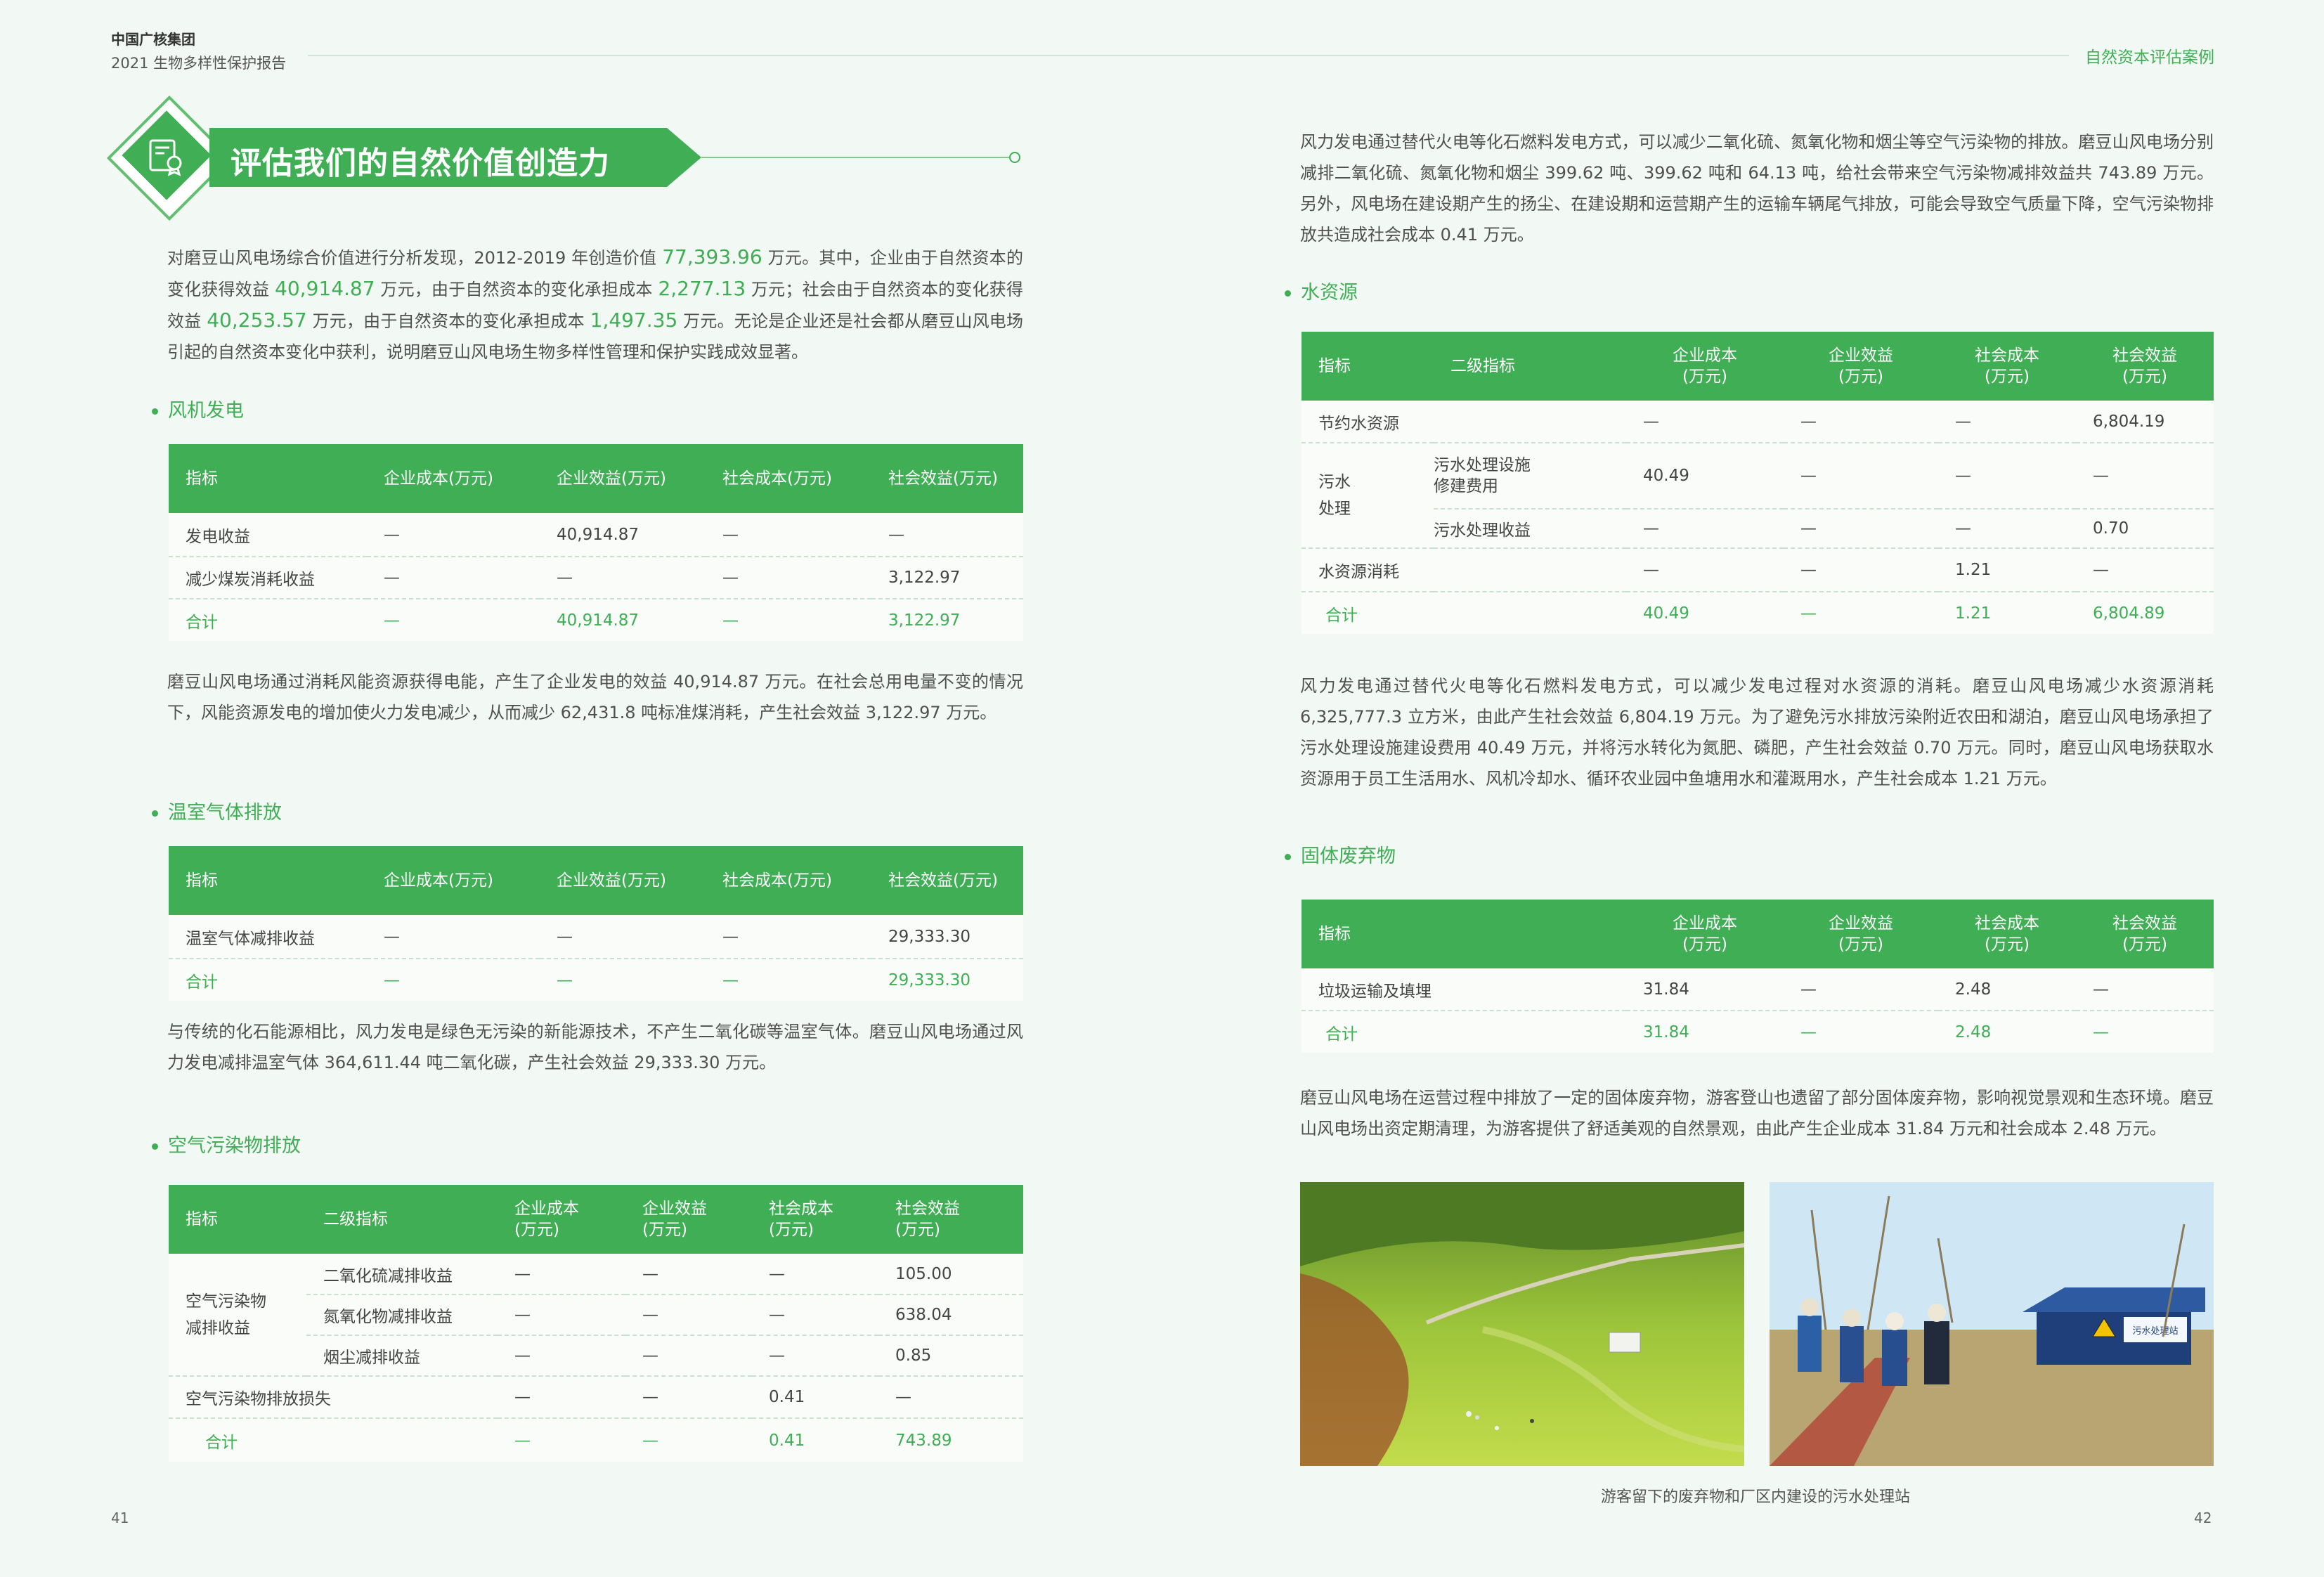  Describe the element at coordinates (1757, 613) in the screenshot. I see `table-total-row: 合计 40.49—1.21 6,804.89` at that location.